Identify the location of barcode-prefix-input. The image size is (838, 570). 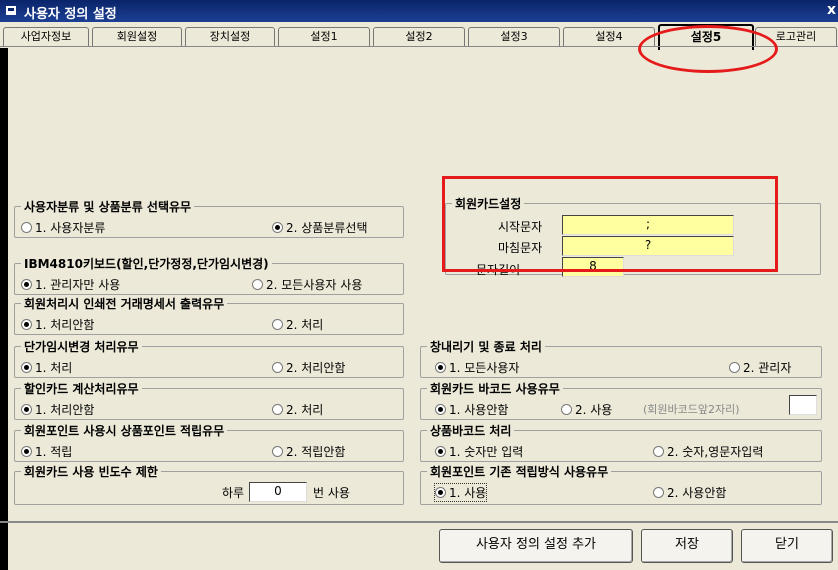
(803, 405).